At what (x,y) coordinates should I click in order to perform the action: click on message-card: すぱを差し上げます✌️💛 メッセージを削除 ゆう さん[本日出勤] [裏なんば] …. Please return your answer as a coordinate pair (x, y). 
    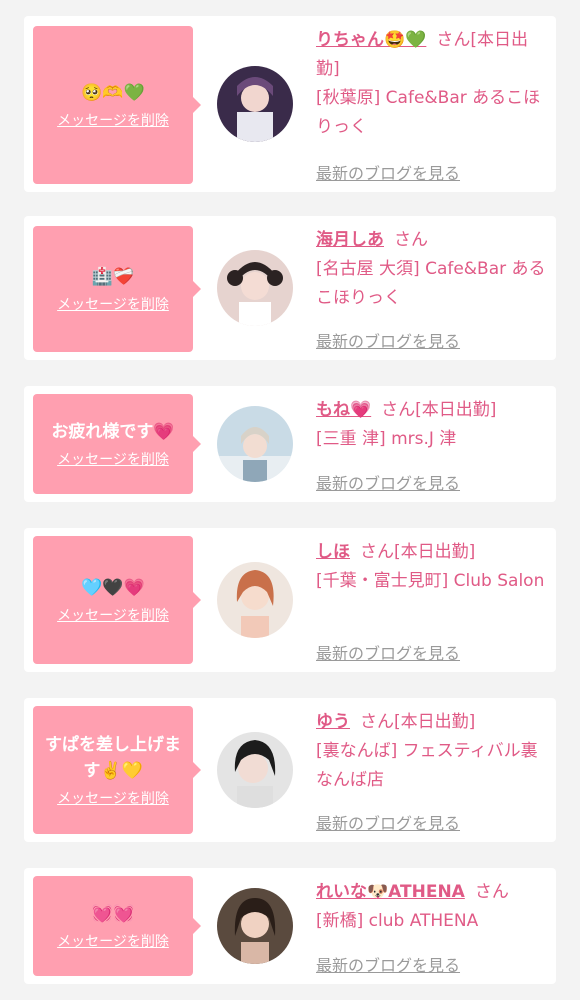
    Looking at the image, I should click on (290, 770).